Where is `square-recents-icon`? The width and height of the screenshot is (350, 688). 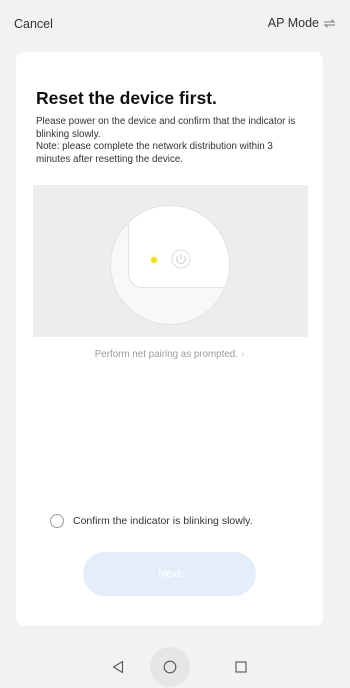
square-recents-icon is located at coordinates (241, 667).